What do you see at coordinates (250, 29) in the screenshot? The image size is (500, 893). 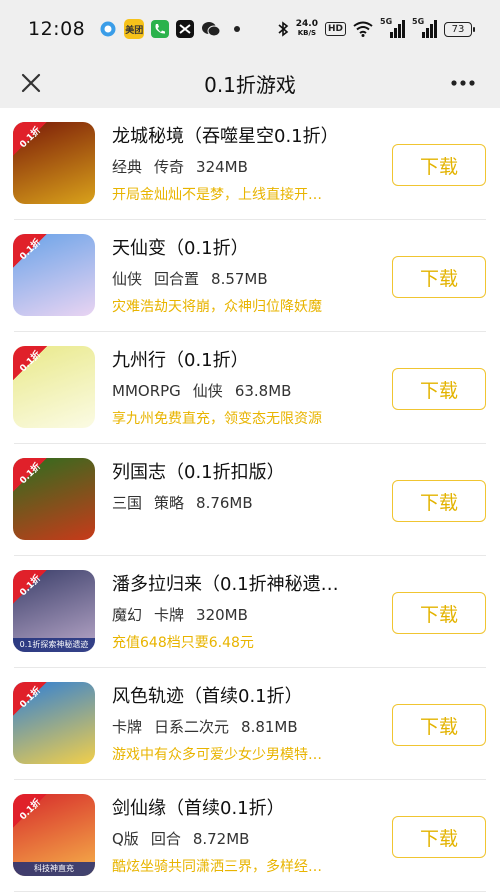 I see `status-bar: 12:08 美团 24.0 KB/S HD 5G 5G 73` at bounding box center [250, 29].